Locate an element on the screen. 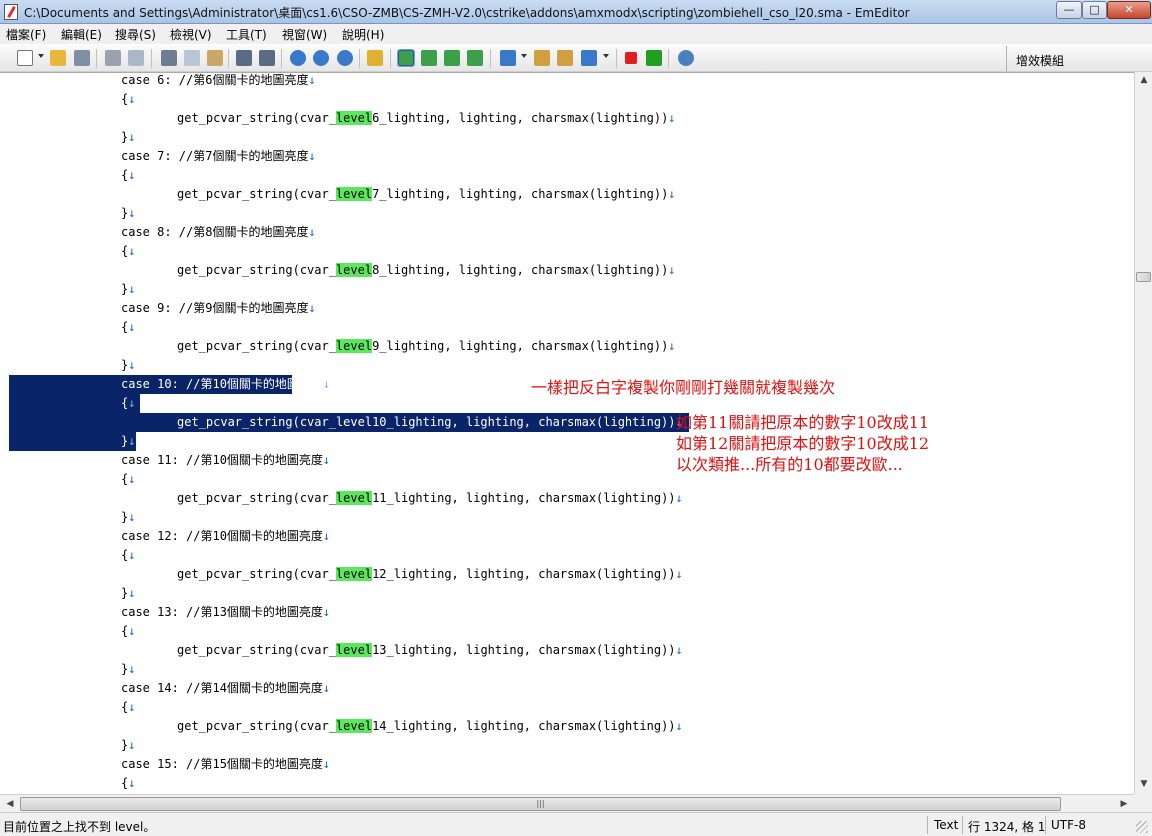  code-line: case 6: //第6個關卡的地圖亮度↓ is located at coordinates (567, 81).